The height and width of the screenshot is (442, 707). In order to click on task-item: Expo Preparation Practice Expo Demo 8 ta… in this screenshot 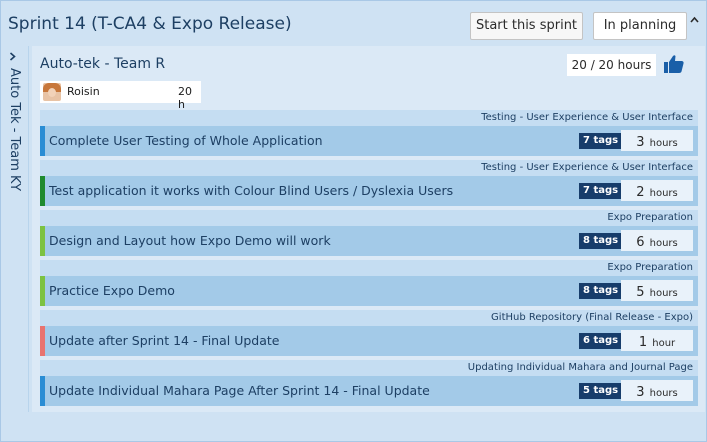, I will do `click(369, 283)`.